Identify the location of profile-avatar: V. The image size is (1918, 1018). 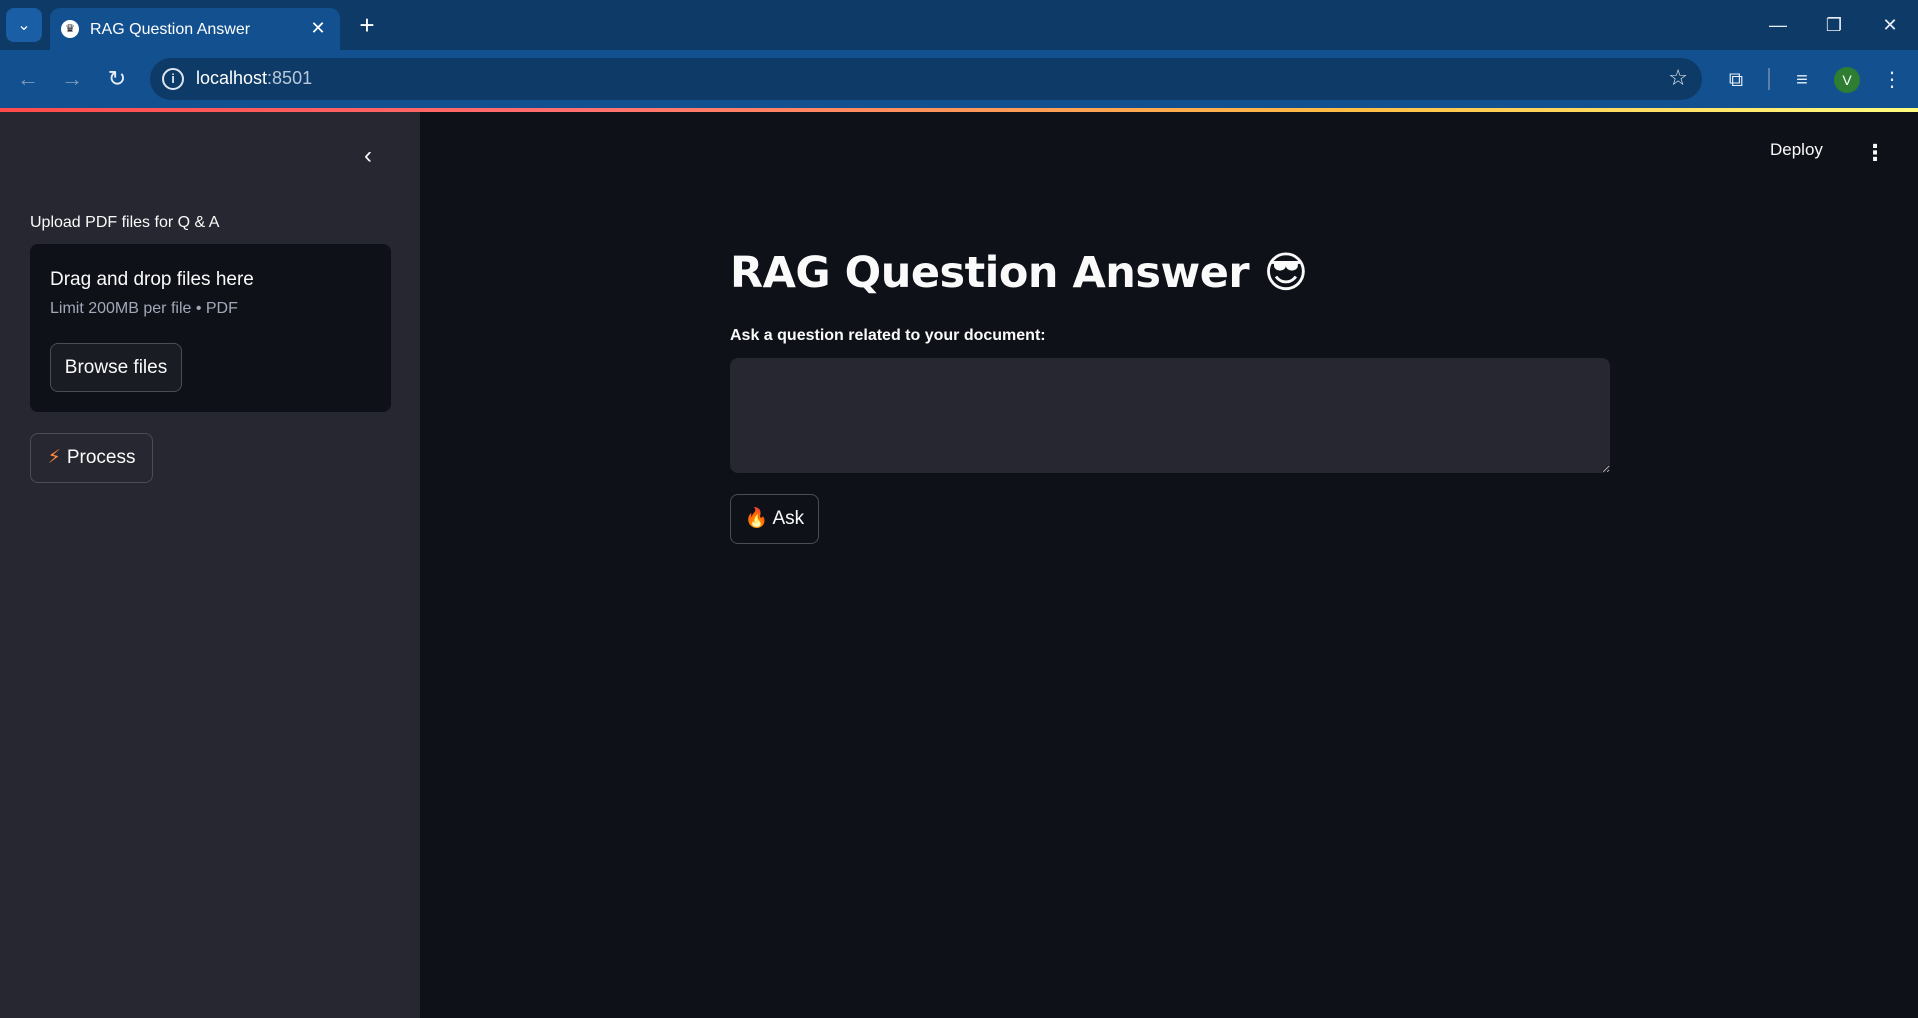
(1847, 80).